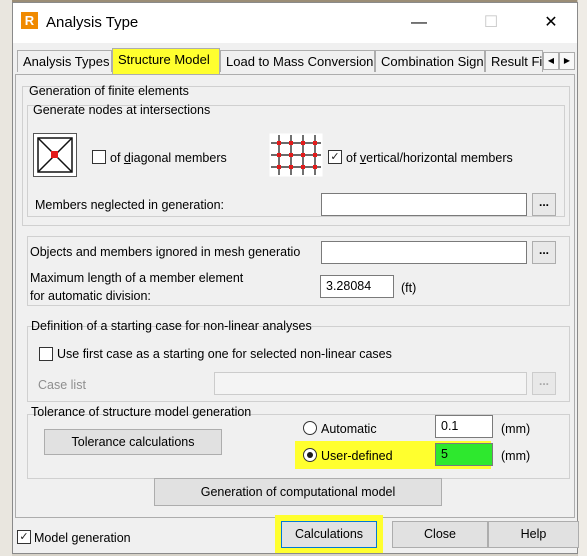 This screenshot has width=587, height=556. I want to click on window-title: Analysis Type, so click(92, 22).